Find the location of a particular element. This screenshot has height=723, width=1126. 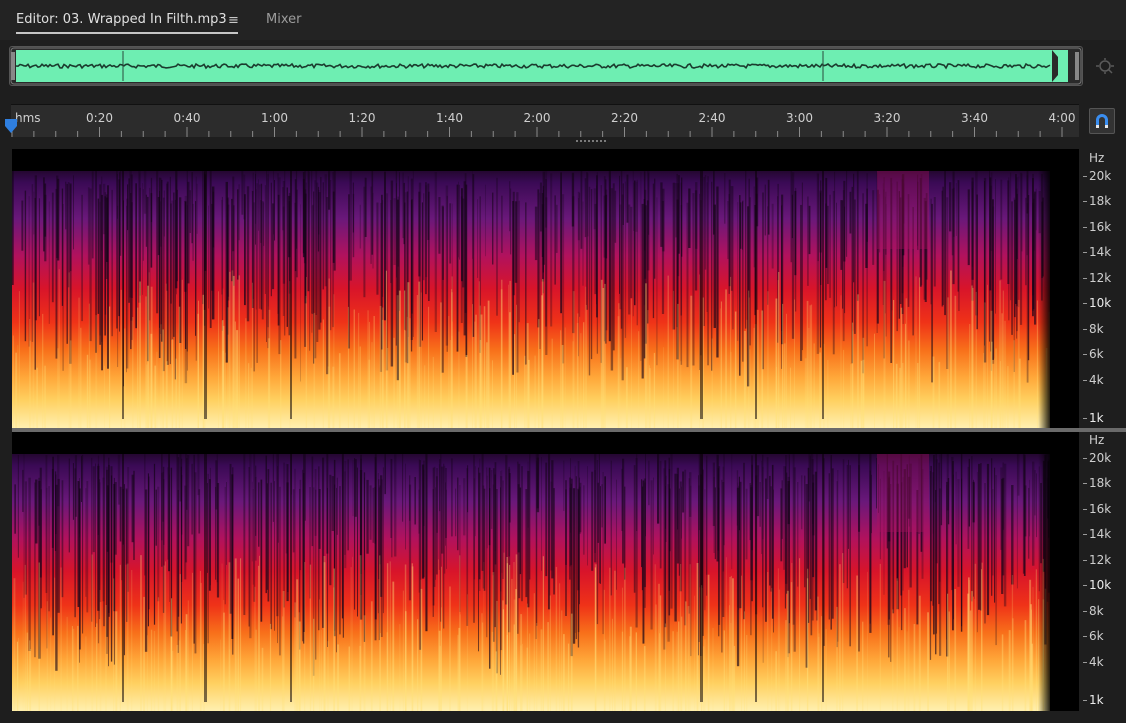

panel-resize-grip is located at coordinates (591, 141).